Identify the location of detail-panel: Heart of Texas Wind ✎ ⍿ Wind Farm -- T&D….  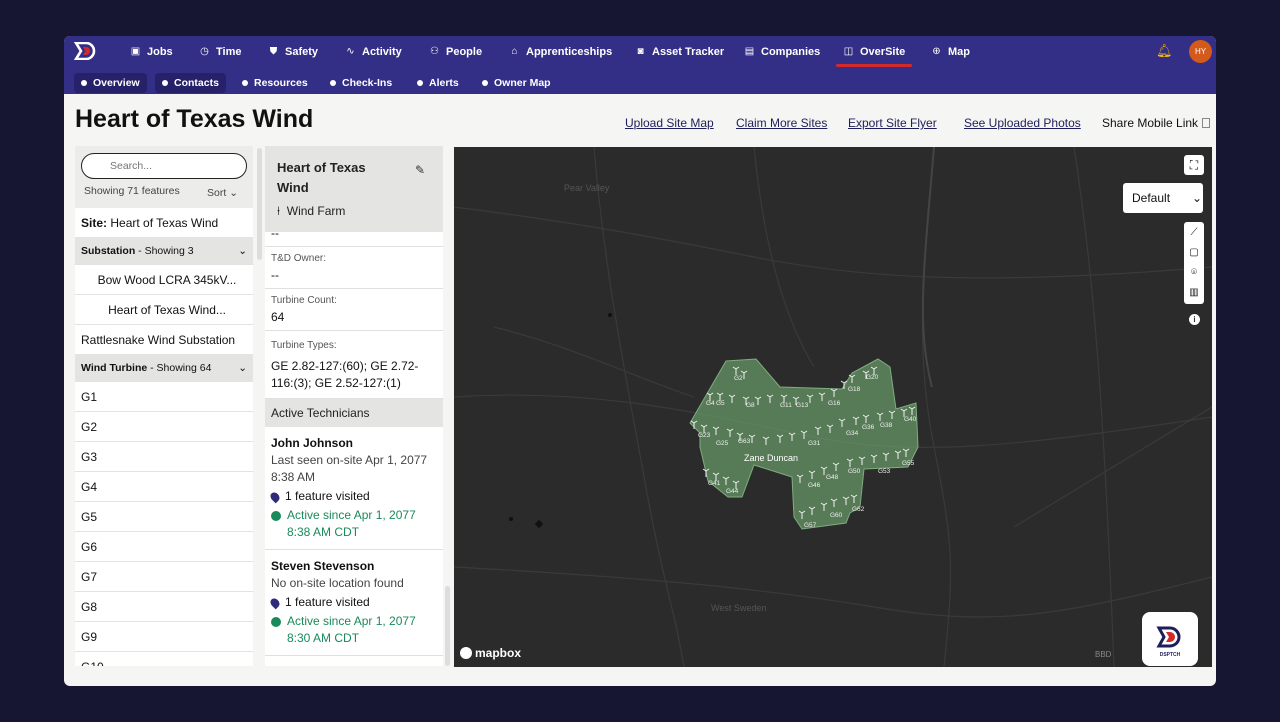
(354, 406).